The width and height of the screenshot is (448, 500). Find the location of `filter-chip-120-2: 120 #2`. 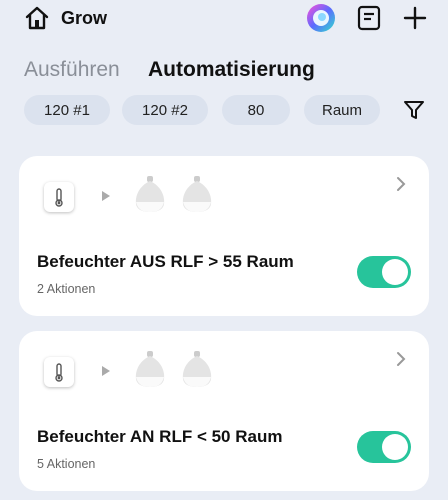

filter-chip-120-2: 120 #2 is located at coordinates (165, 110).